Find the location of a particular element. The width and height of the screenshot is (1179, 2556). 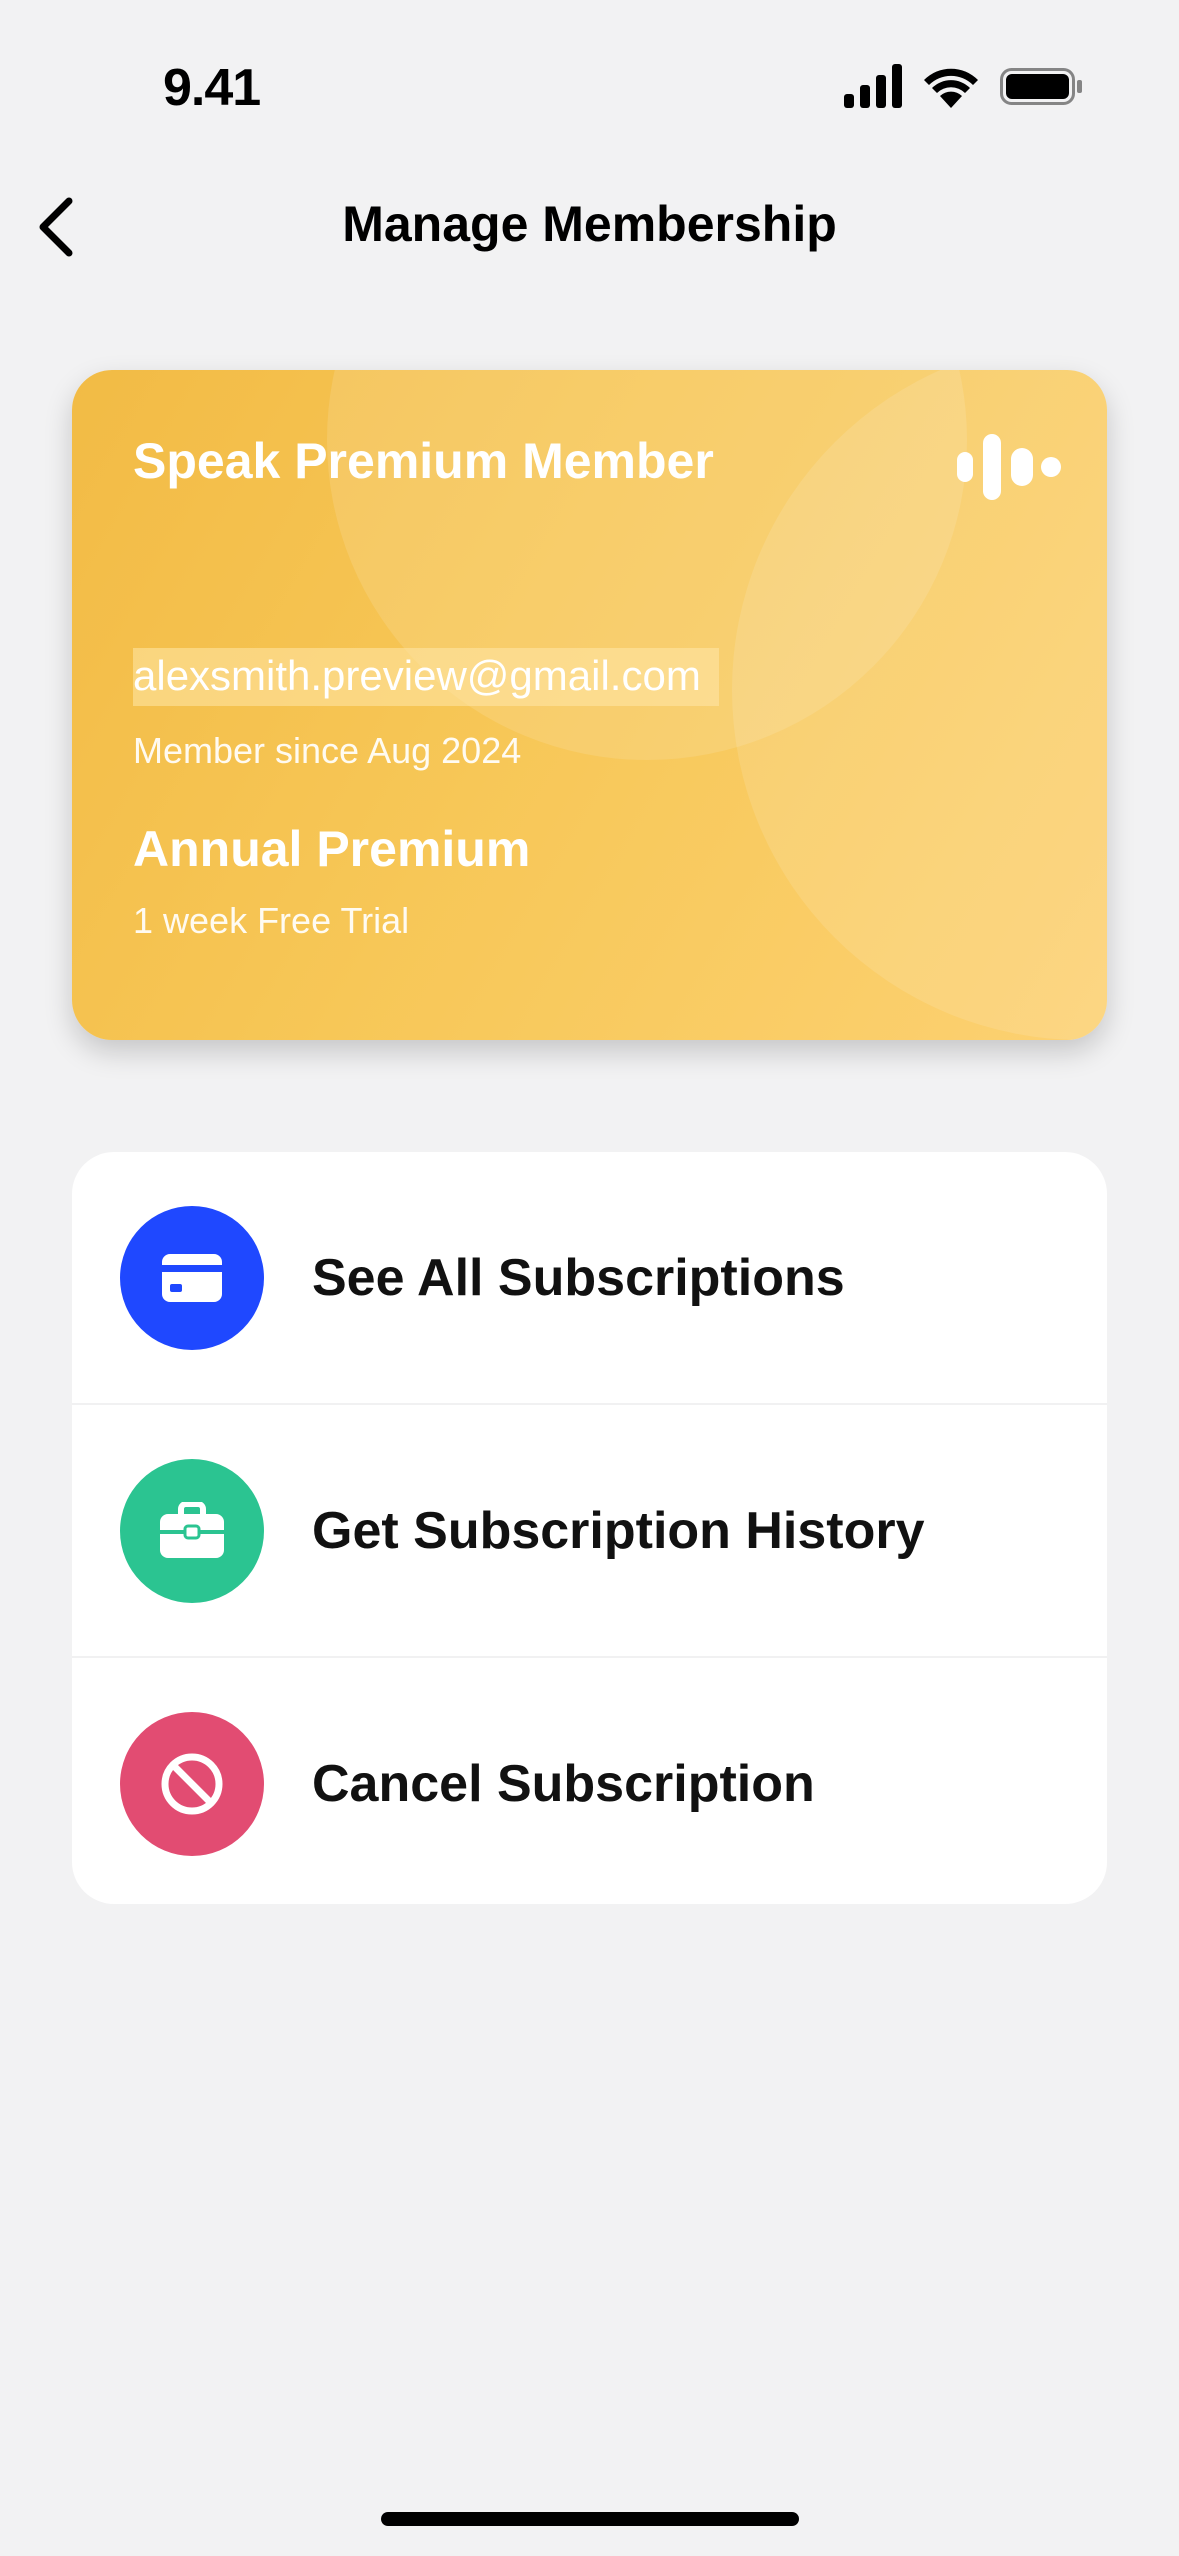

plan-name: Annual Premium is located at coordinates (332, 849).